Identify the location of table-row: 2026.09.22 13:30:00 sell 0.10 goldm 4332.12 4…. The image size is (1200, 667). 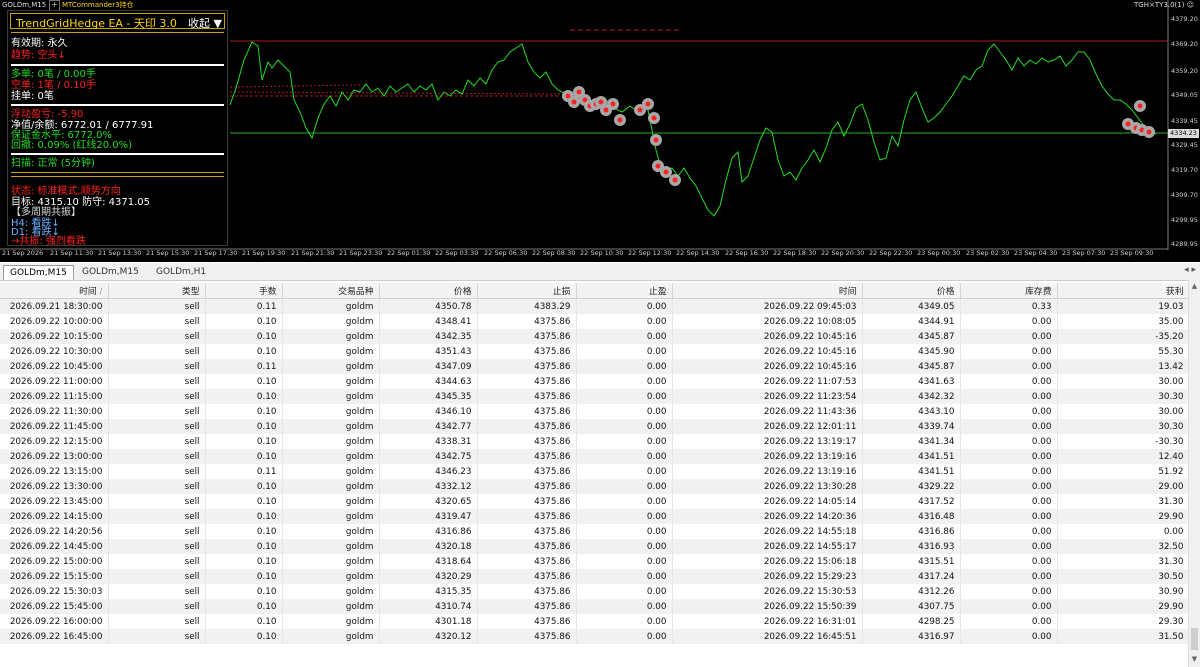
(595, 486).